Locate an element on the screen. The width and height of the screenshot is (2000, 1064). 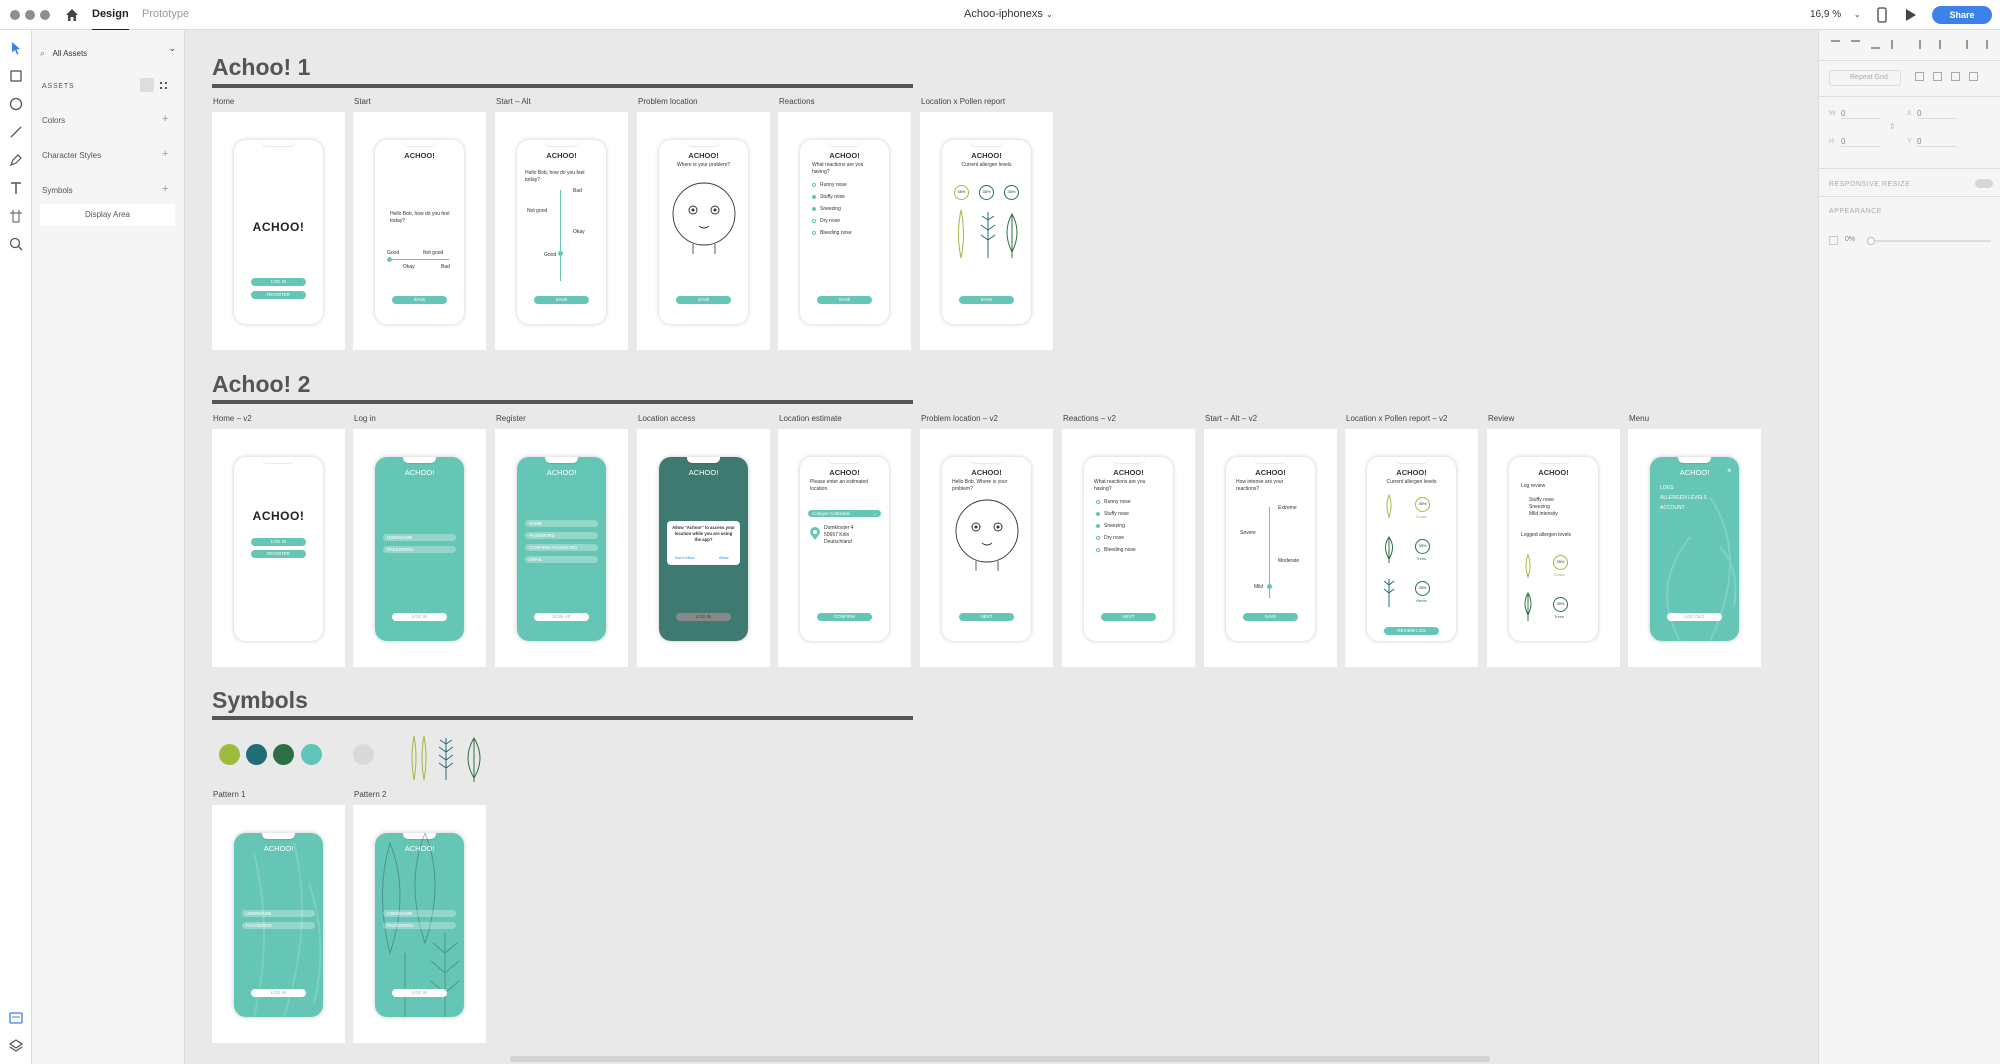
mood-slider is located at coordinates (419, 259).